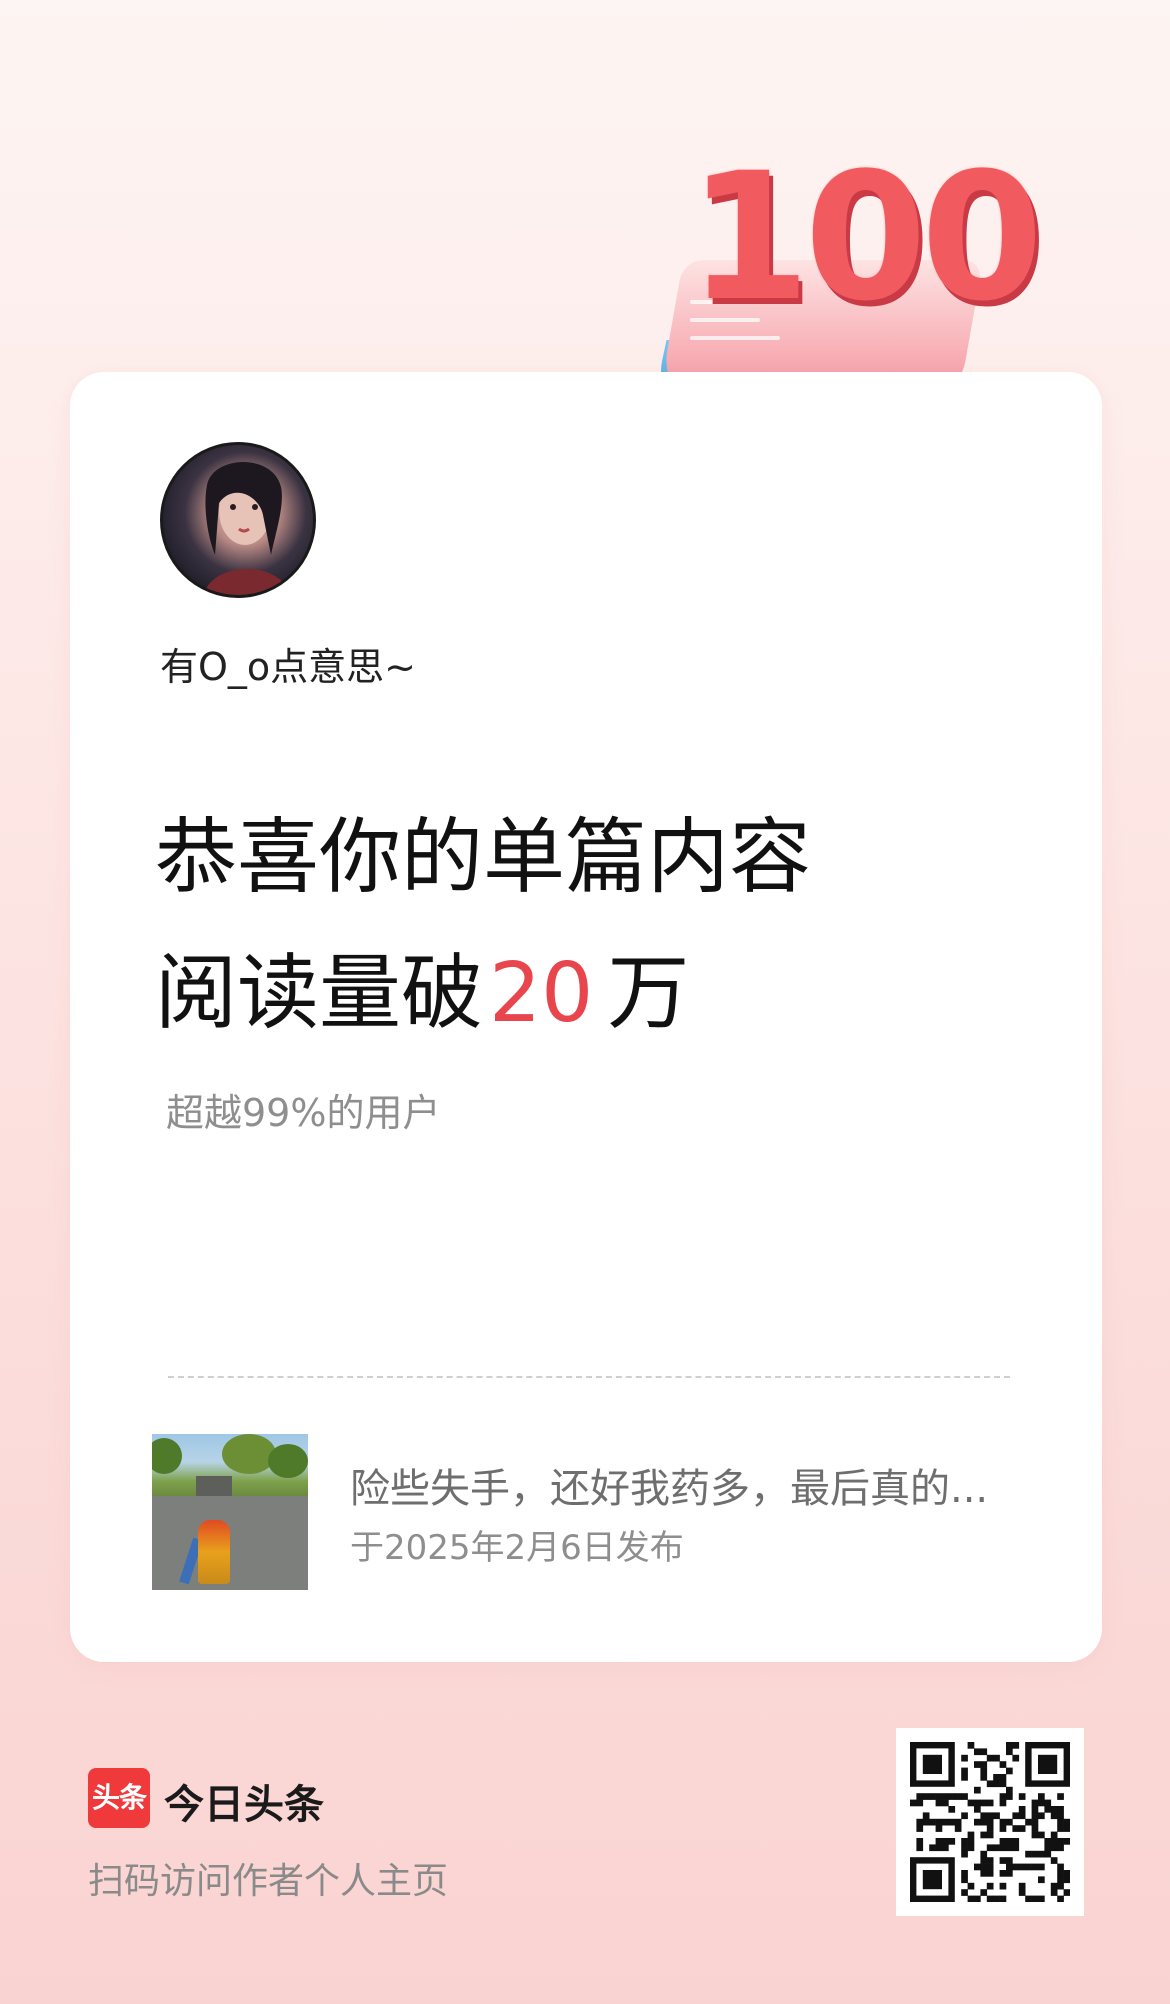 This screenshot has width=1170, height=2004. What do you see at coordinates (268, 1881) in the screenshot?
I see `scan-hint: 扫码访问作者个人主页` at bounding box center [268, 1881].